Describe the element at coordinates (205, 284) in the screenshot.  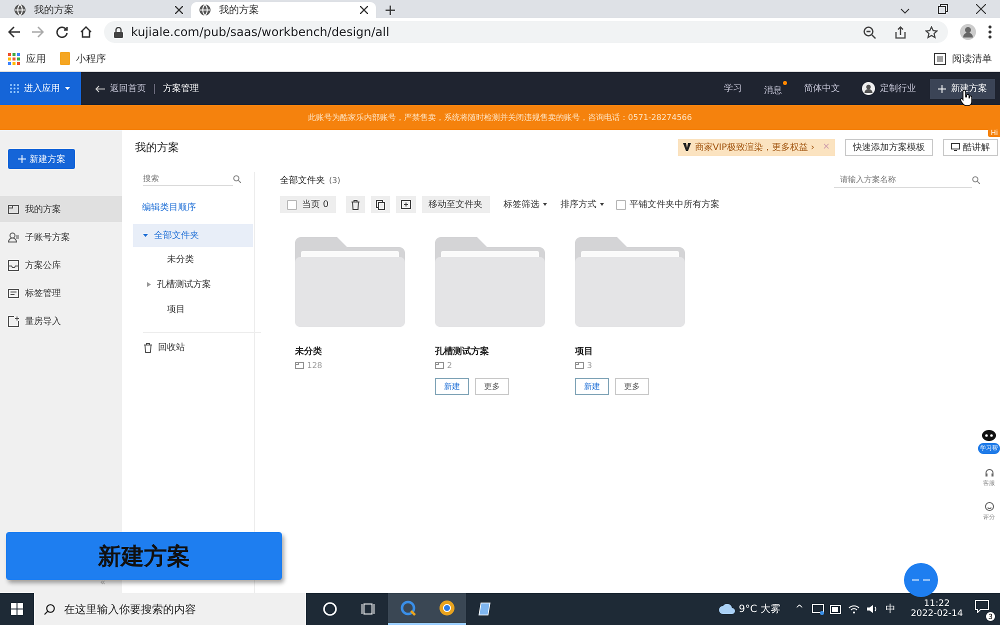
I see `tree-item: 孔槽测试方案` at that location.